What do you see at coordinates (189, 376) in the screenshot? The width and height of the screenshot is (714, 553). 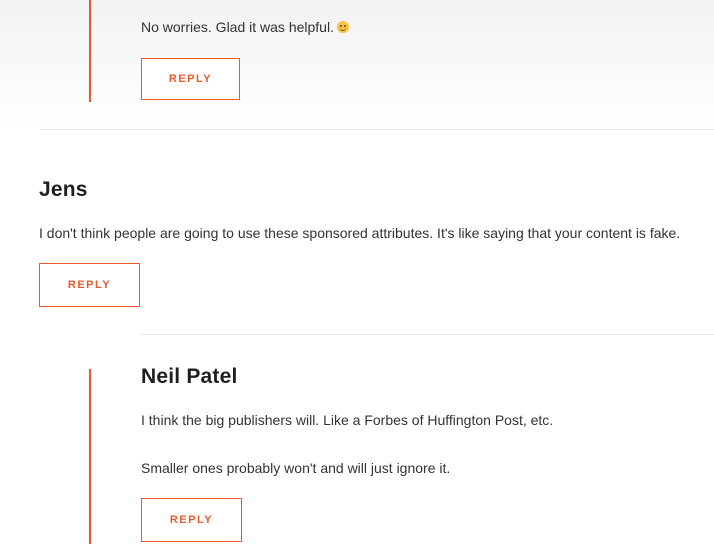 I see `comment-author: Neil Patel` at bounding box center [189, 376].